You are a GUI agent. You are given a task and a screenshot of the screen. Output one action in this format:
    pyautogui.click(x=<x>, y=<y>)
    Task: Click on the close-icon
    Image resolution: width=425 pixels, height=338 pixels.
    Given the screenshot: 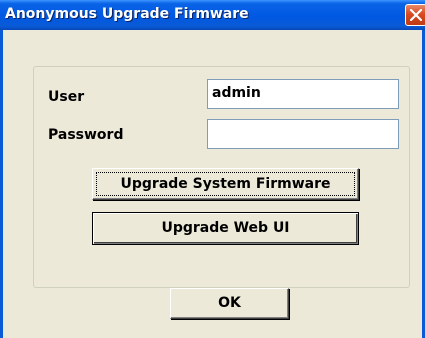 What is the action you would take?
    pyautogui.click(x=416, y=15)
    